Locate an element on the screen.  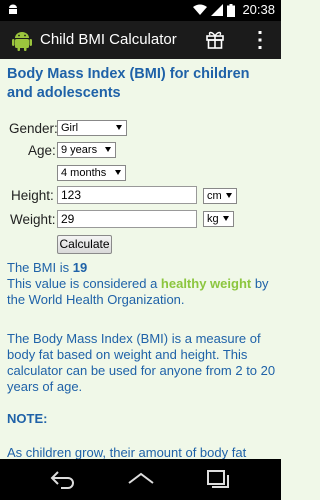
gift-icon is located at coordinates (215, 39).